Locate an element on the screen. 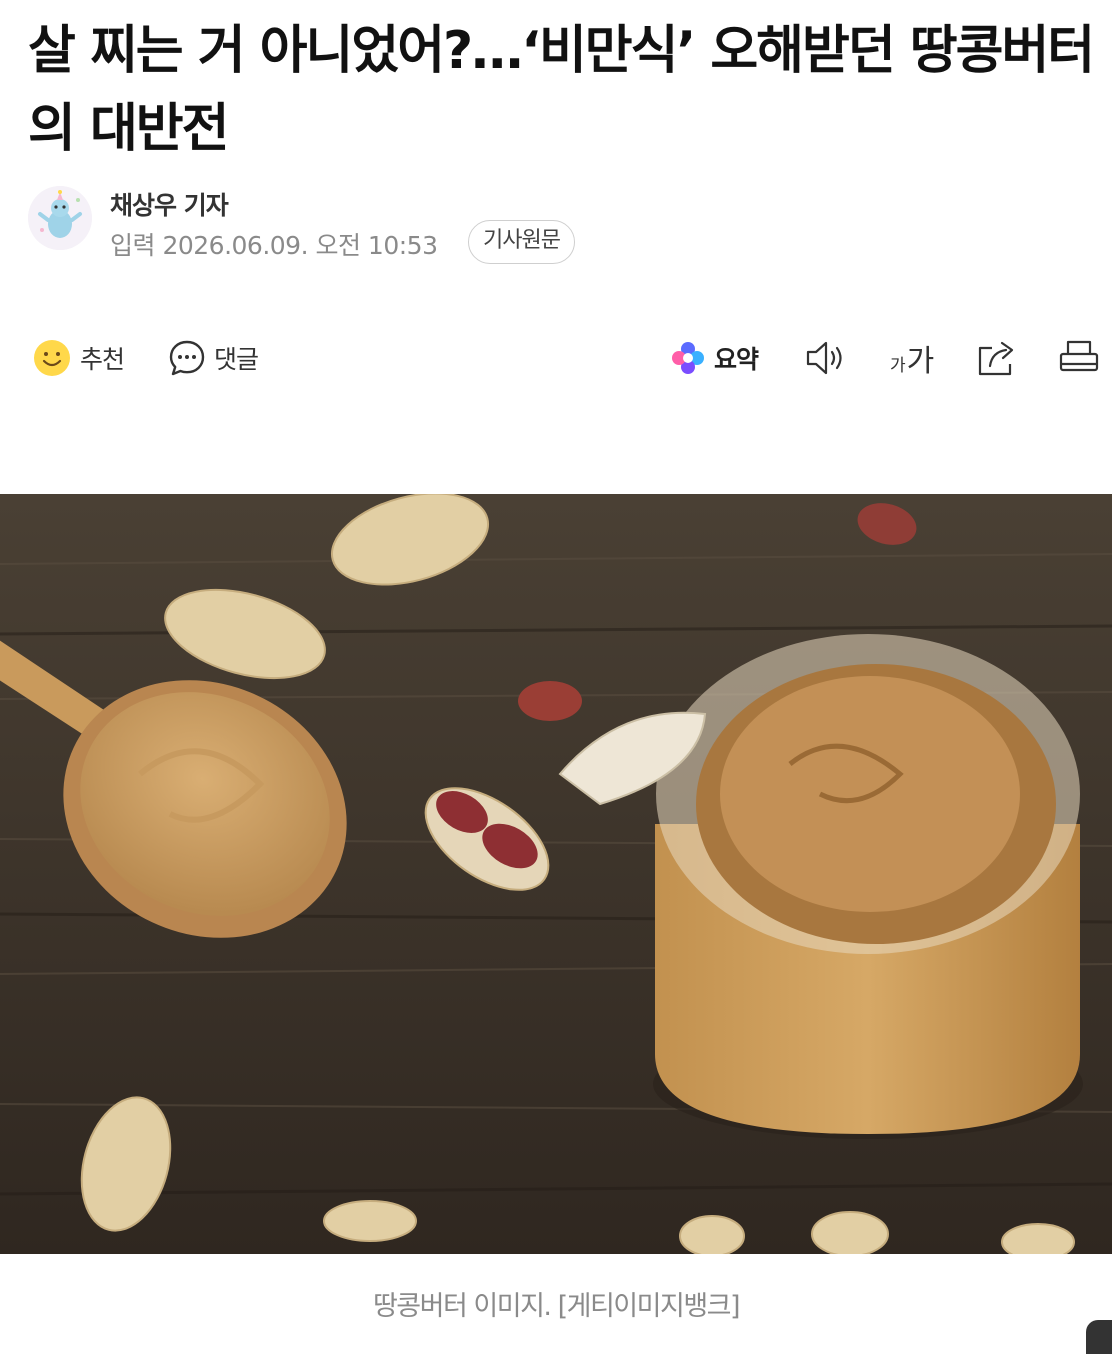  share-icon is located at coordinates (996, 358).